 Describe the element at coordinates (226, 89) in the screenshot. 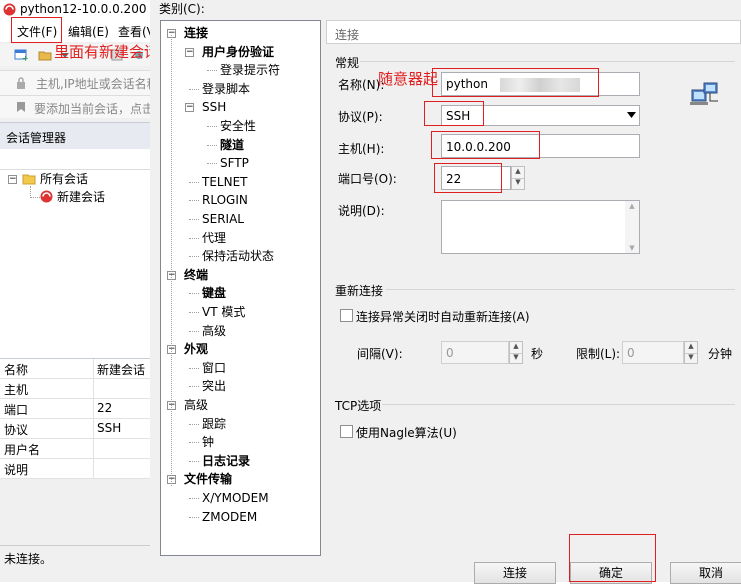

I see `category-tree-item: 登录脚本` at that location.